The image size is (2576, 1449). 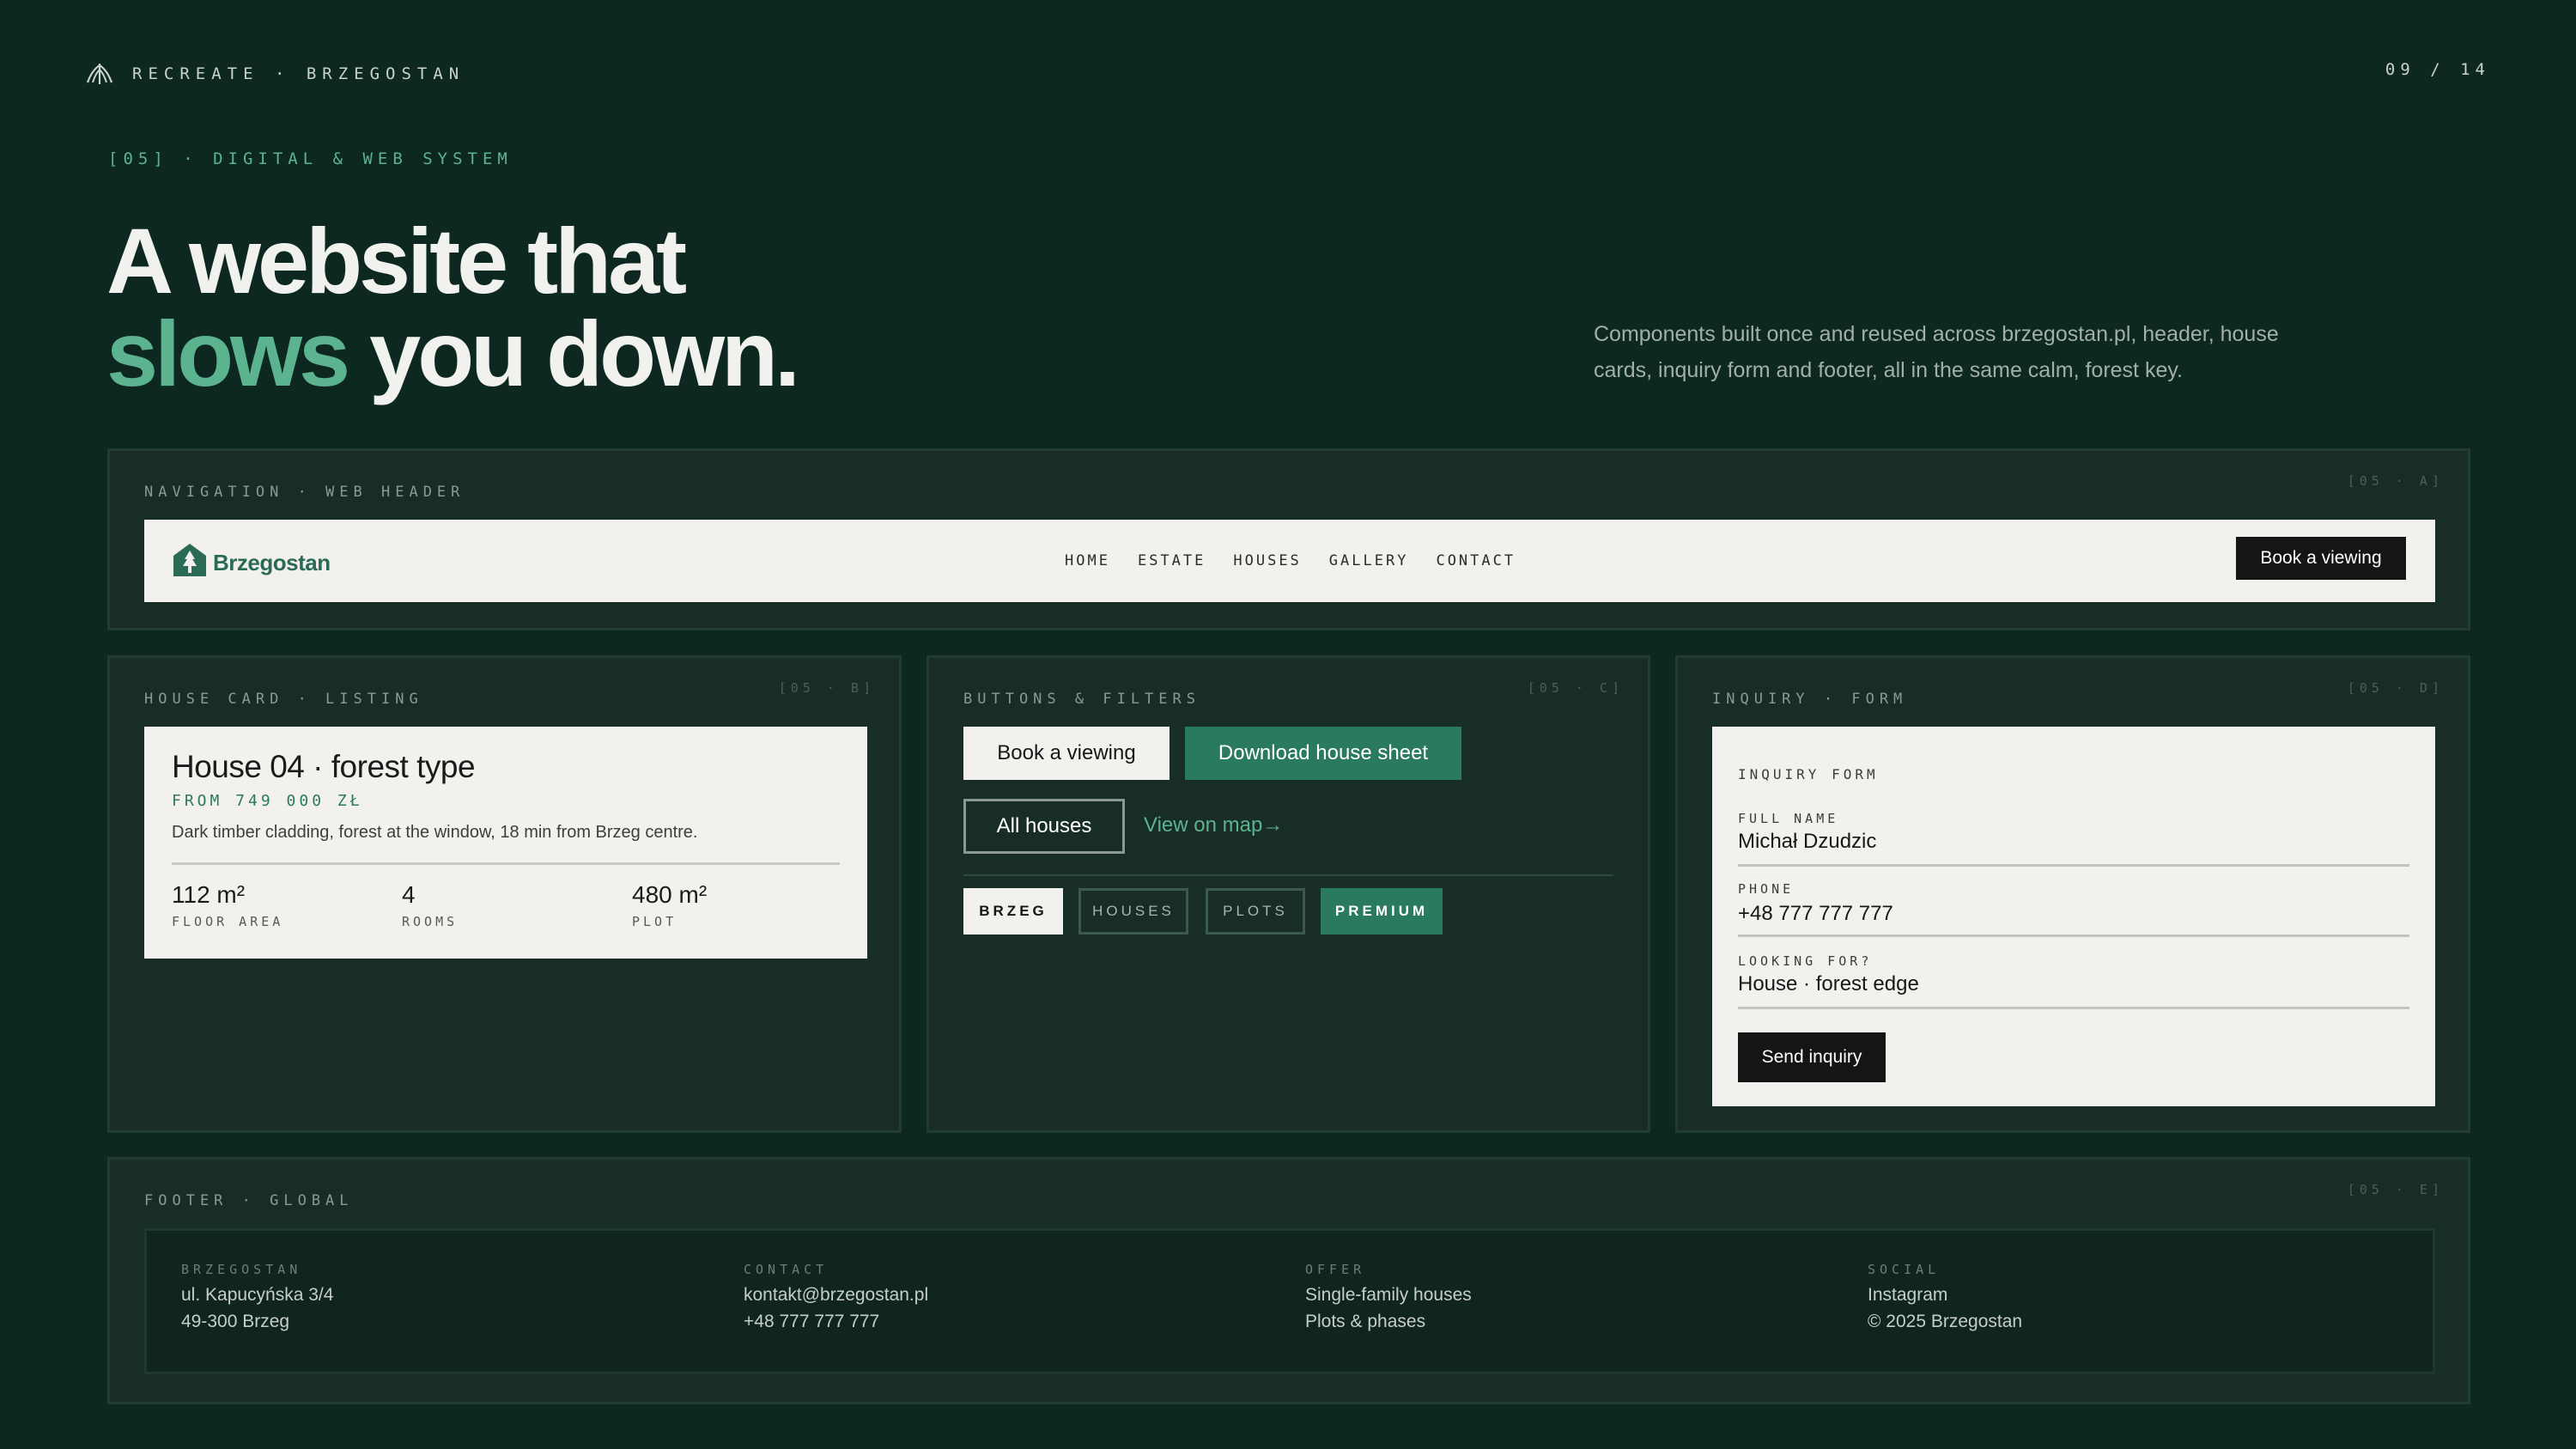 I want to click on footer-address-line: ul. Kapucyńska 3/4, so click(x=258, y=1295).